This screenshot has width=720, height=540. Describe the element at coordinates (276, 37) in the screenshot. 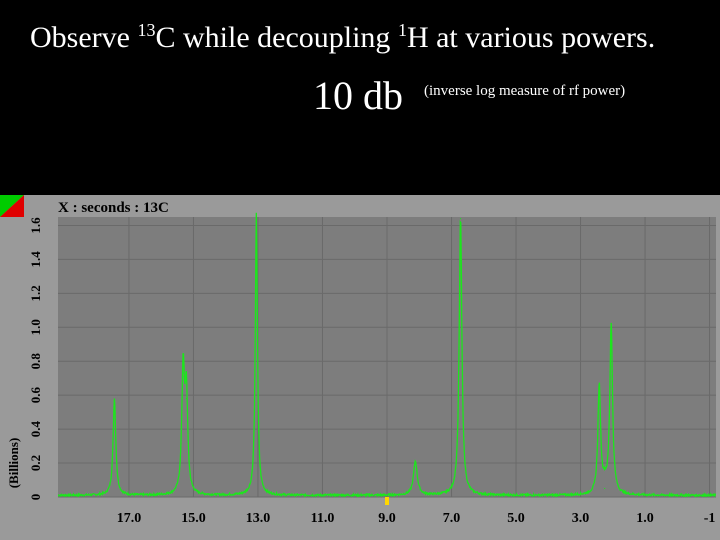

I see `title-carbon: C while decoupling` at that location.